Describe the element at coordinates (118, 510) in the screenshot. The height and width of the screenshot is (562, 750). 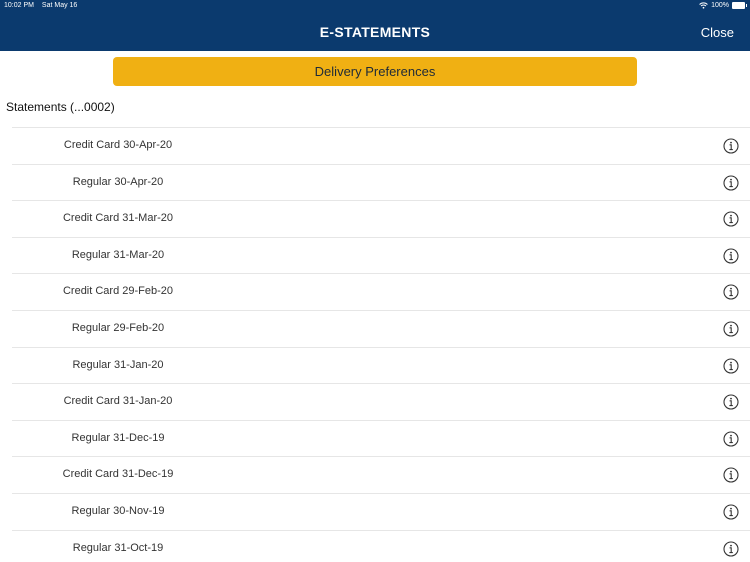
I see `statement-label: Regular 30-Nov-19` at that location.